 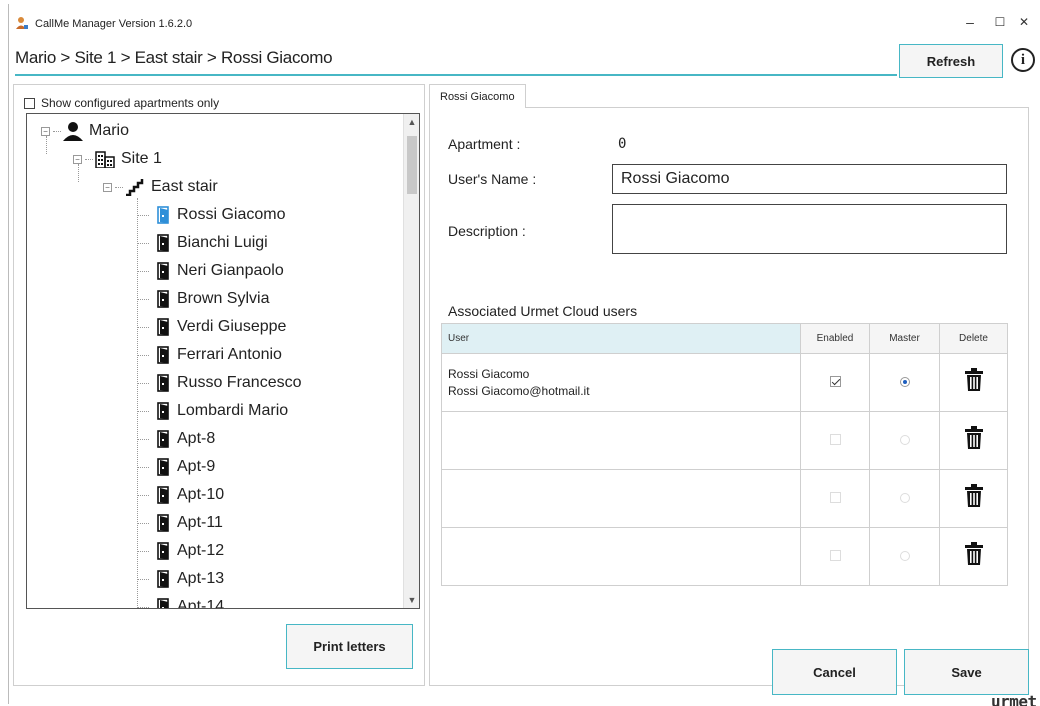 What do you see at coordinates (117, 159) in the screenshot?
I see `tree-node-site: − Site 1` at bounding box center [117, 159].